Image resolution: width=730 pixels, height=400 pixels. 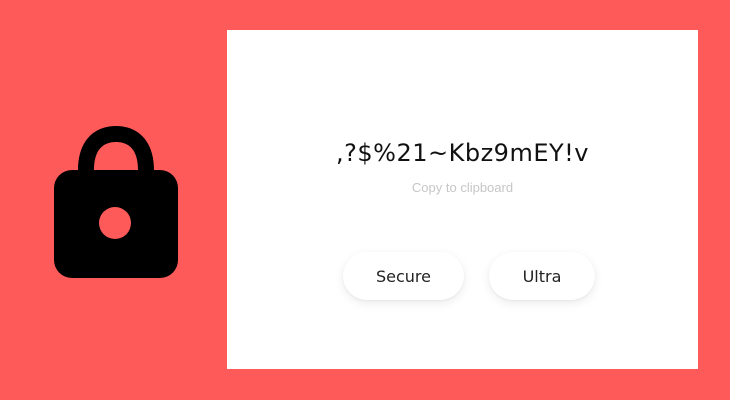 I want to click on secure-button: Secure, so click(x=403, y=276).